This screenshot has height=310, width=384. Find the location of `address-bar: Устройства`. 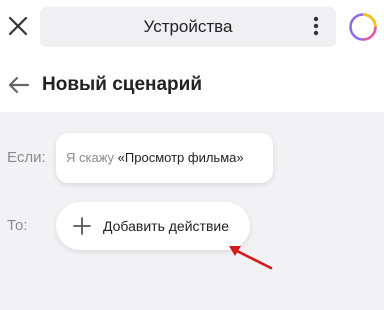

address-bar: Устройства is located at coordinates (188, 27).